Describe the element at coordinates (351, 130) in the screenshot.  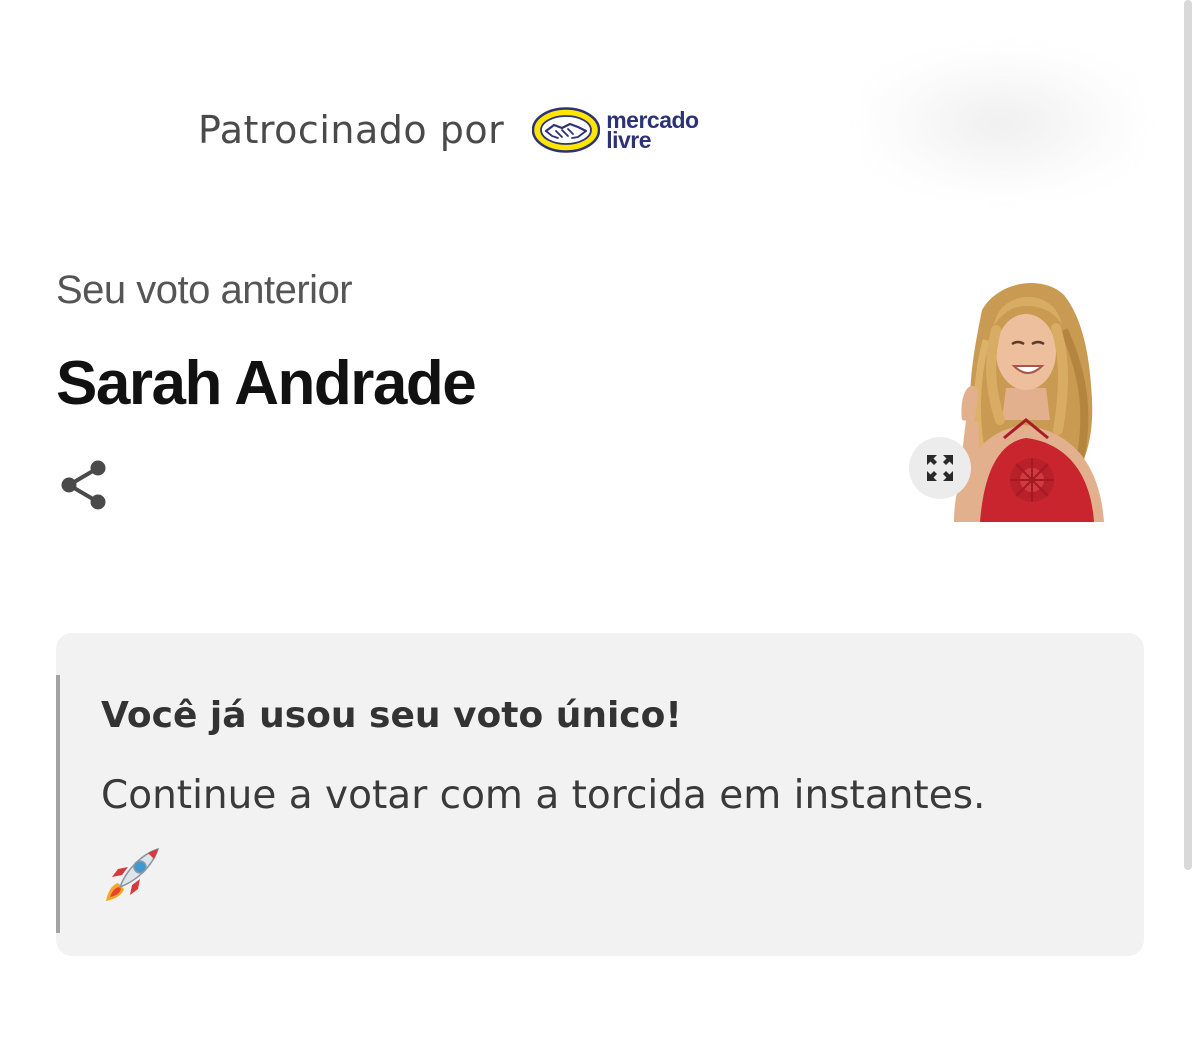
I see `sponsor-label: Patrocinado por` at that location.